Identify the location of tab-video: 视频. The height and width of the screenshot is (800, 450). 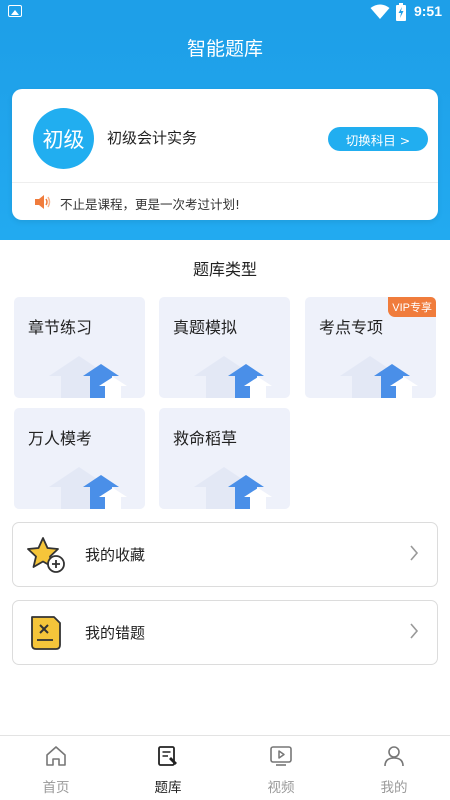
(281, 768).